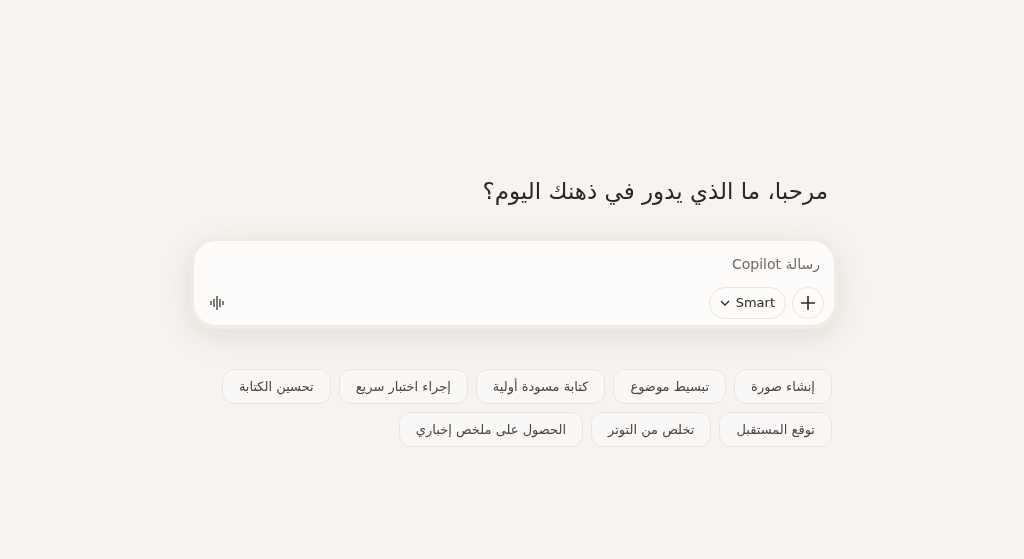 This screenshot has height=559, width=1024. I want to click on suggestion-chip: كتابة مسودة أولية, so click(540, 386).